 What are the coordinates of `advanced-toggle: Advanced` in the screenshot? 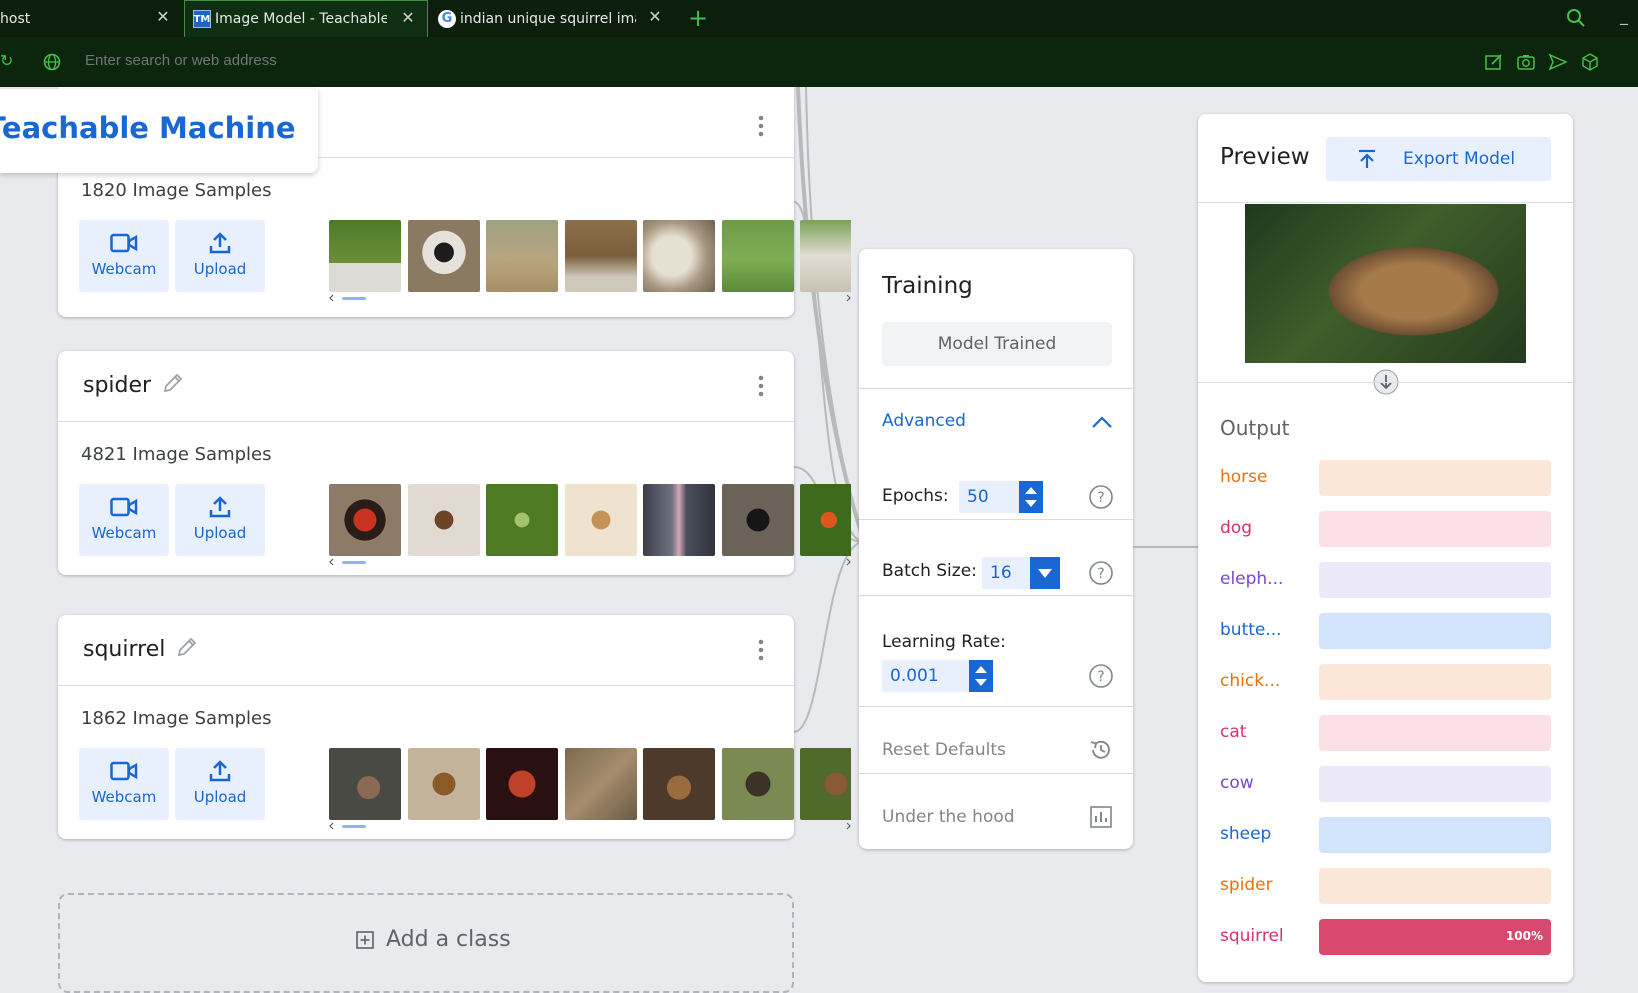 It's located at (924, 421).